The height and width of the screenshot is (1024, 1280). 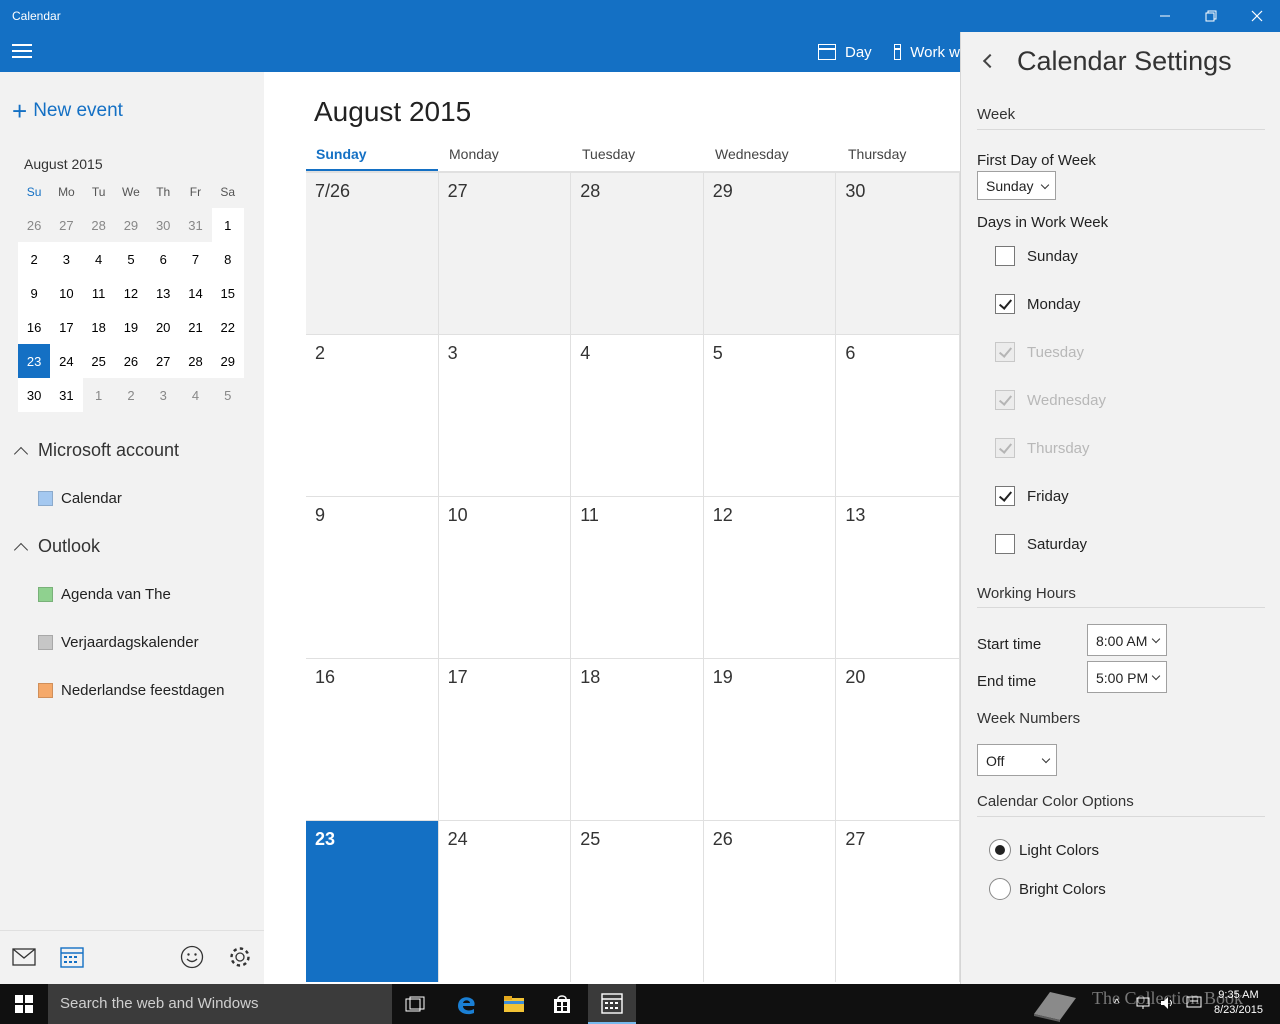 What do you see at coordinates (80, 498) in the screenshot?
I see `calendar-item-calendar: Calendar` at bounding box center [80, 498].